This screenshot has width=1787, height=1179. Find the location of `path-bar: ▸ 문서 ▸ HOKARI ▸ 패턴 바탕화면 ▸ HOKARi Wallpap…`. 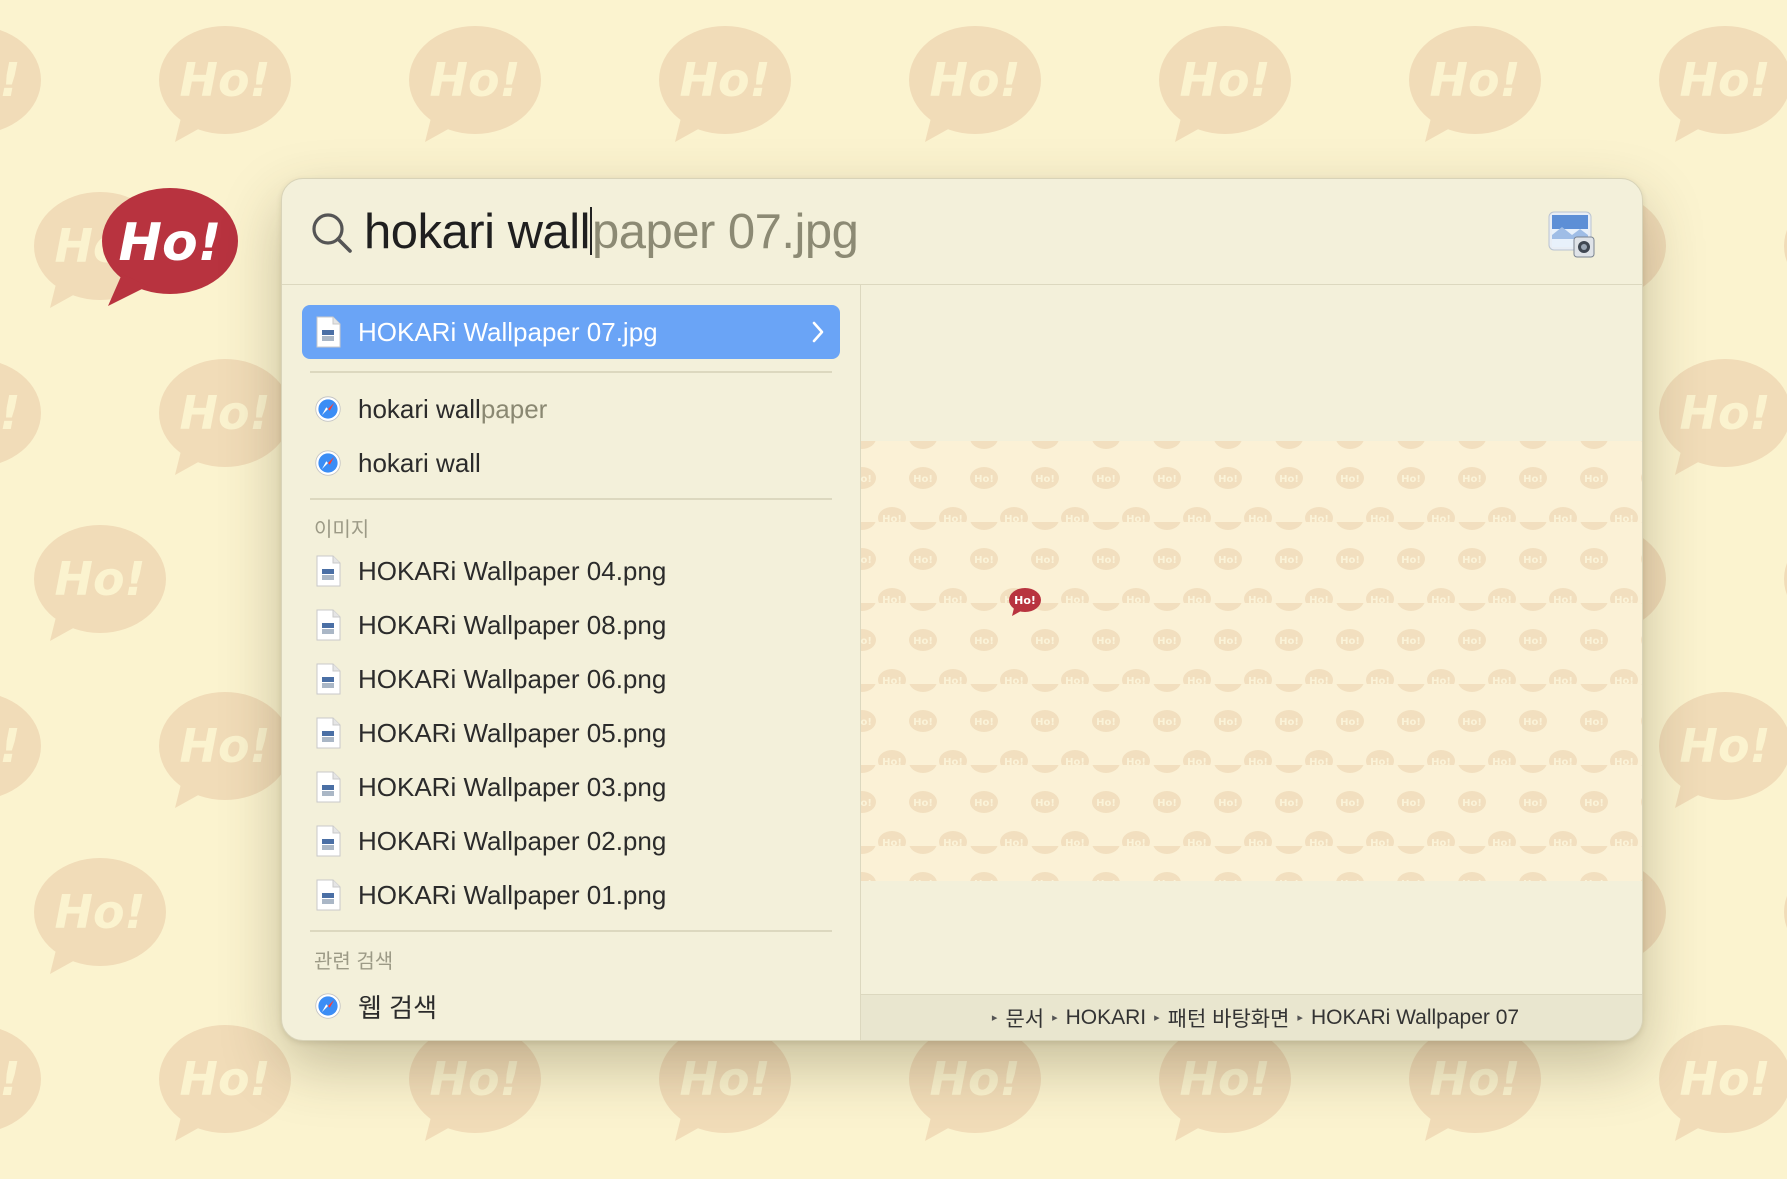

path-bar: ▸ 문서 ▸ HOKARI ▸ 패턴 바탕화면 ▸ HOKARi Wallpap… is located at coordinates (1251, 1017).